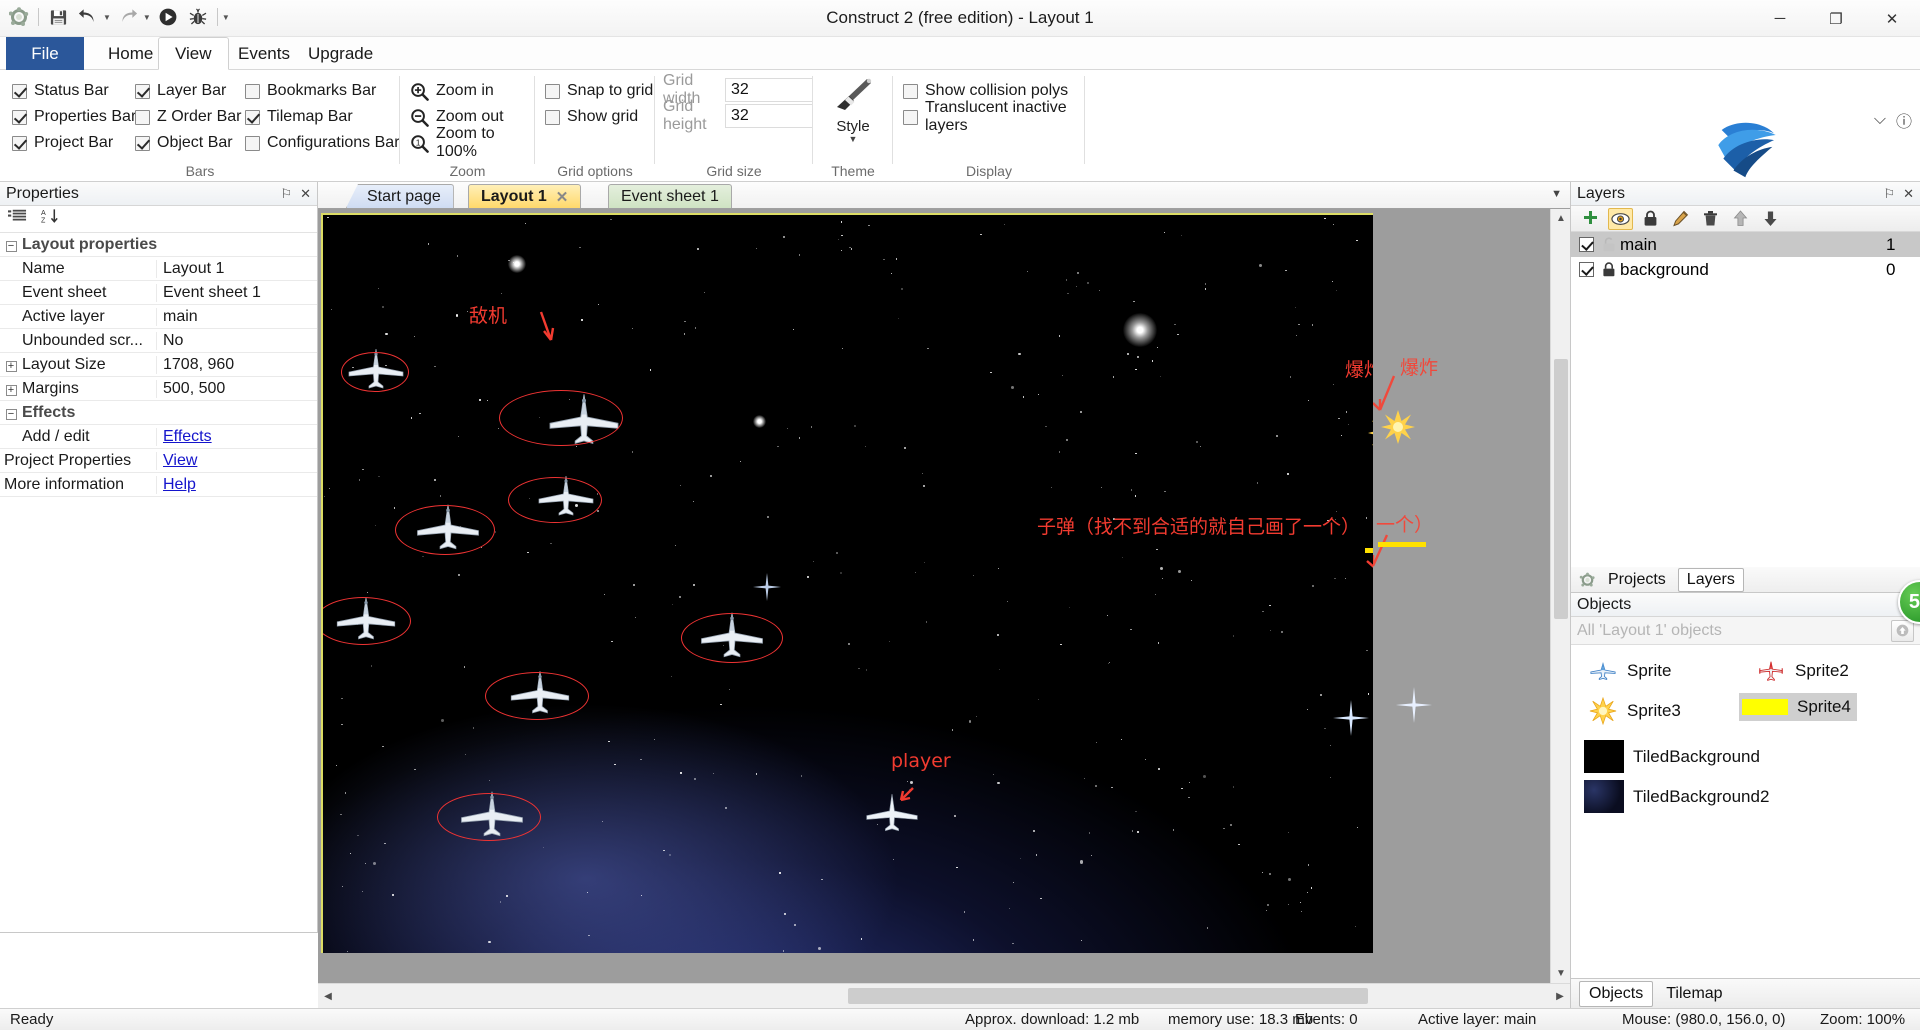 This screenshot has height=1030, width=1920. Describe the element at coordinates (1590, 219) in the screenshot. I see `add-layer-icon` at that location.